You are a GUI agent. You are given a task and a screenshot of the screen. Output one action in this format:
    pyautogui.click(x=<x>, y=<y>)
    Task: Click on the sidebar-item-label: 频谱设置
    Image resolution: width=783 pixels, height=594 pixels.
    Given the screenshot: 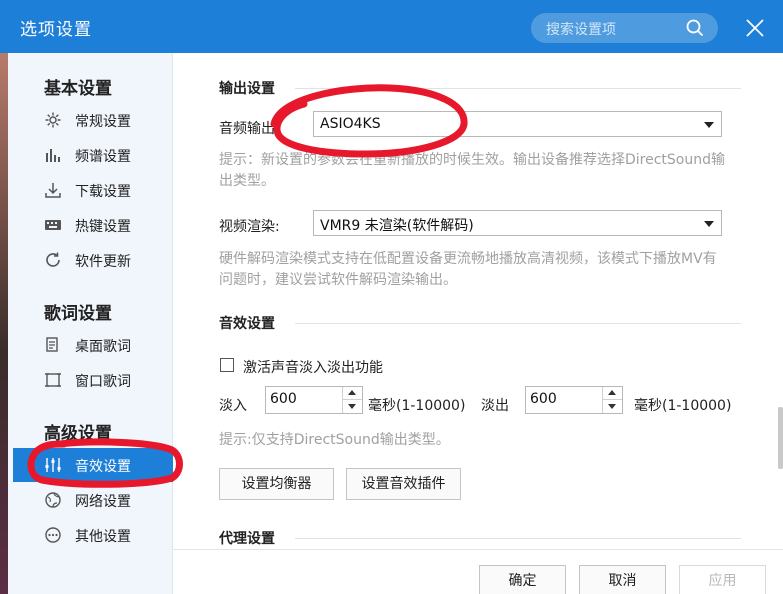 What is the action you would take?
    pyautogui.click(x=103, y=157)
    